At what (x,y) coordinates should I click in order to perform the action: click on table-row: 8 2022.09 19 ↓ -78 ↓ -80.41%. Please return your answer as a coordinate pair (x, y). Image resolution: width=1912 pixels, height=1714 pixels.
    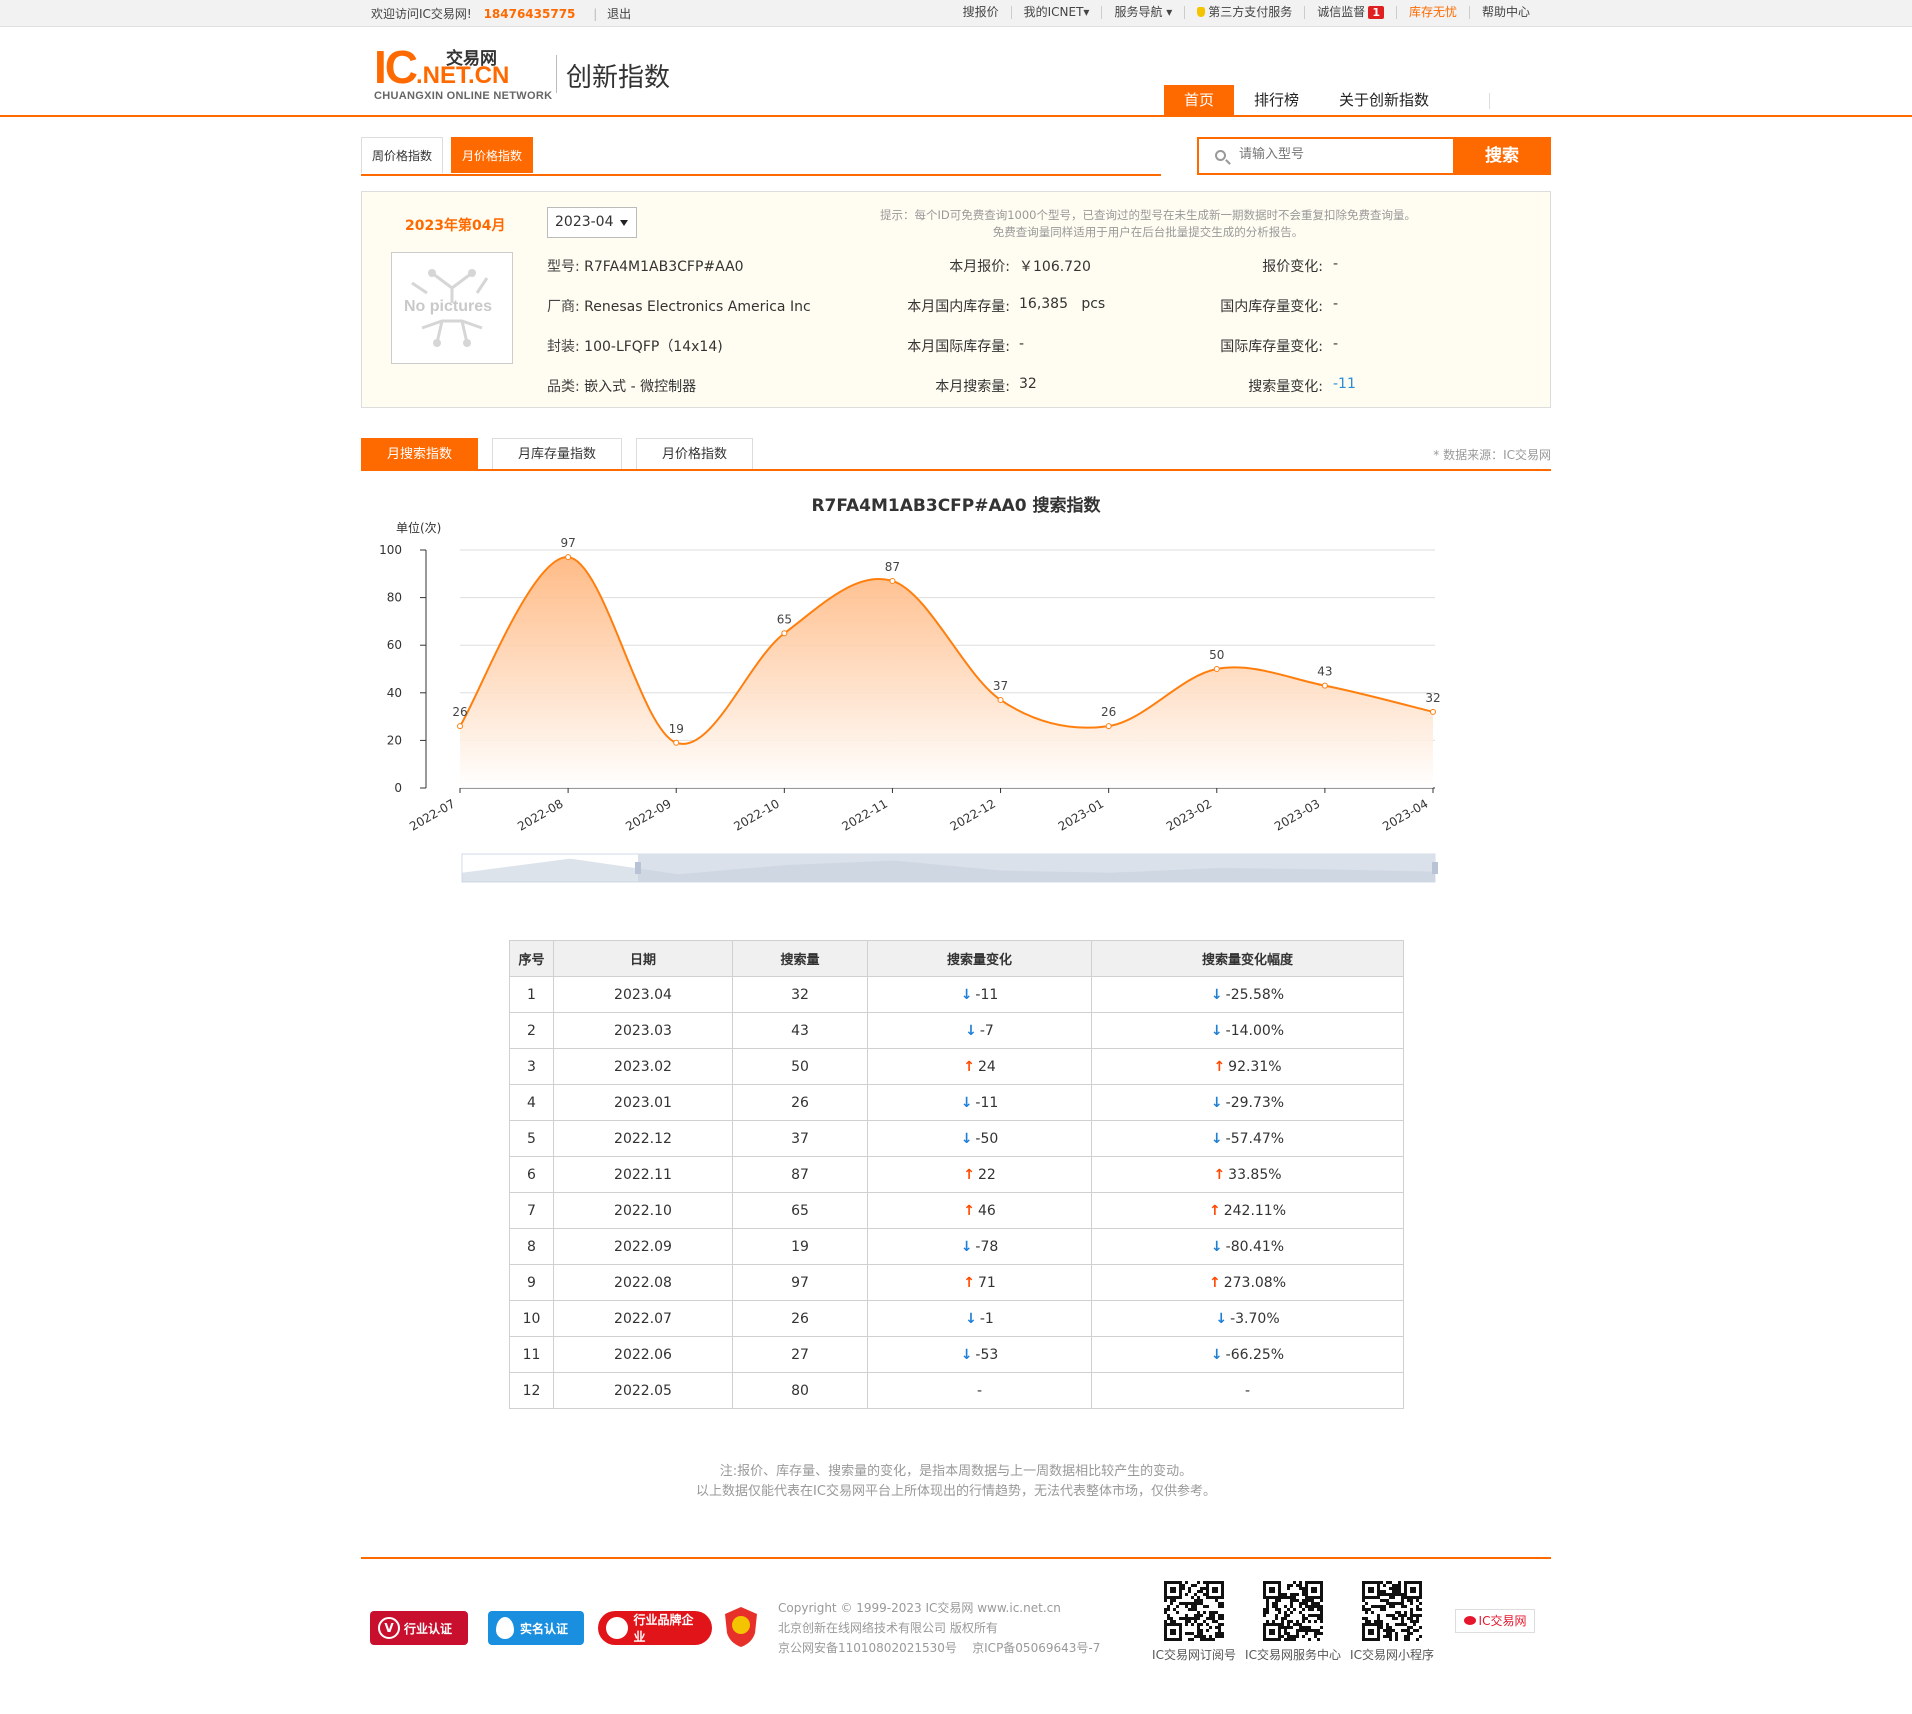
    Looking at the image, I should click on (956, 1246).